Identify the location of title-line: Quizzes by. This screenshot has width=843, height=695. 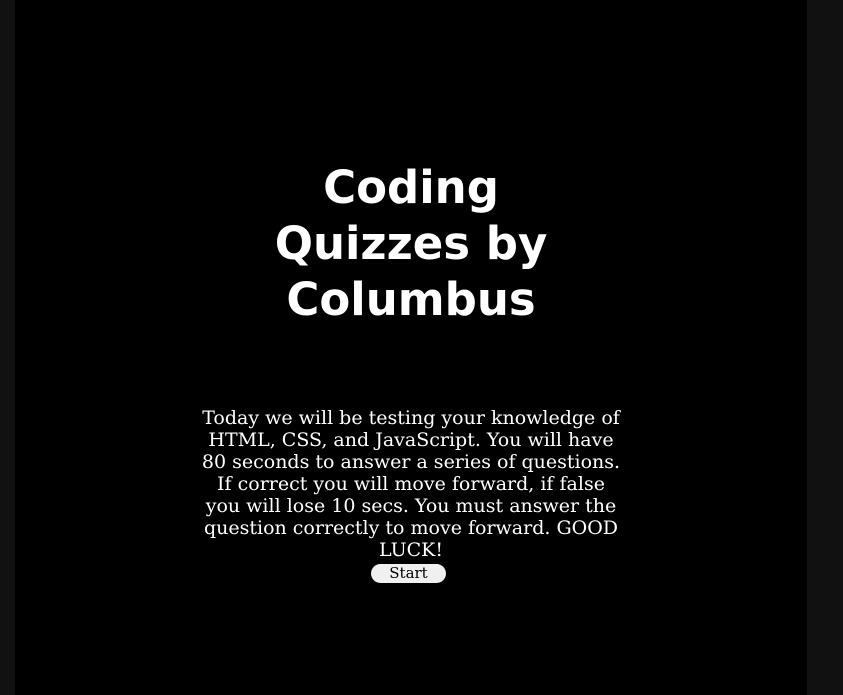
(411, 243).